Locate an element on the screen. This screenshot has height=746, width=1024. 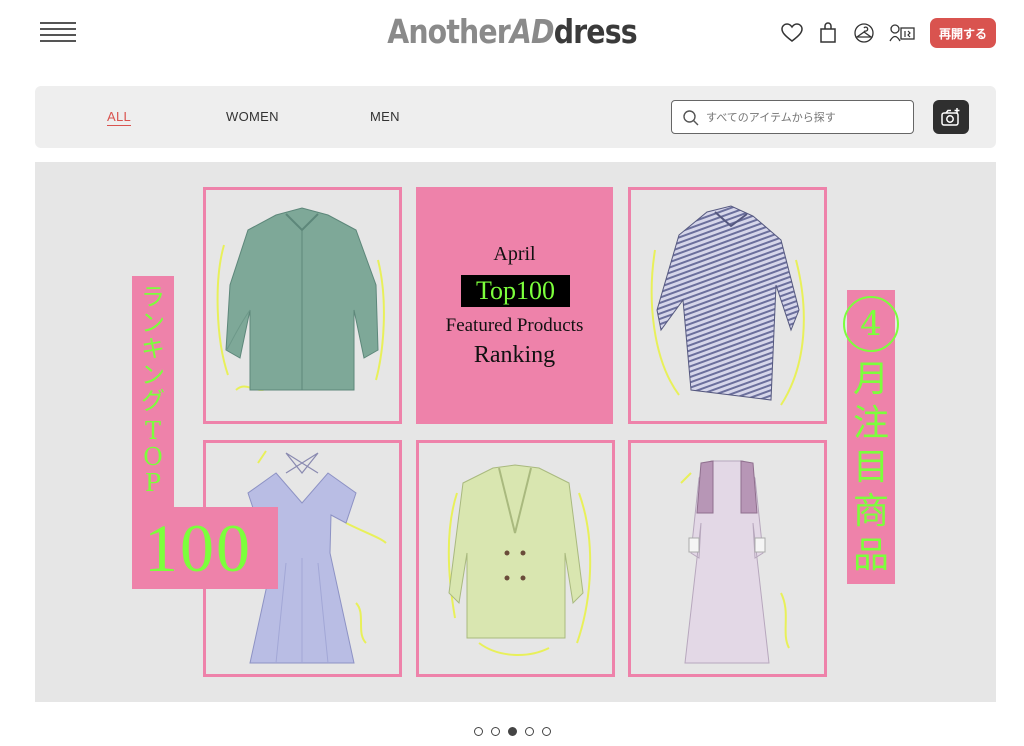
category-nav-bar: ALL WOMEN MEN is located at coordinates (515, 117).